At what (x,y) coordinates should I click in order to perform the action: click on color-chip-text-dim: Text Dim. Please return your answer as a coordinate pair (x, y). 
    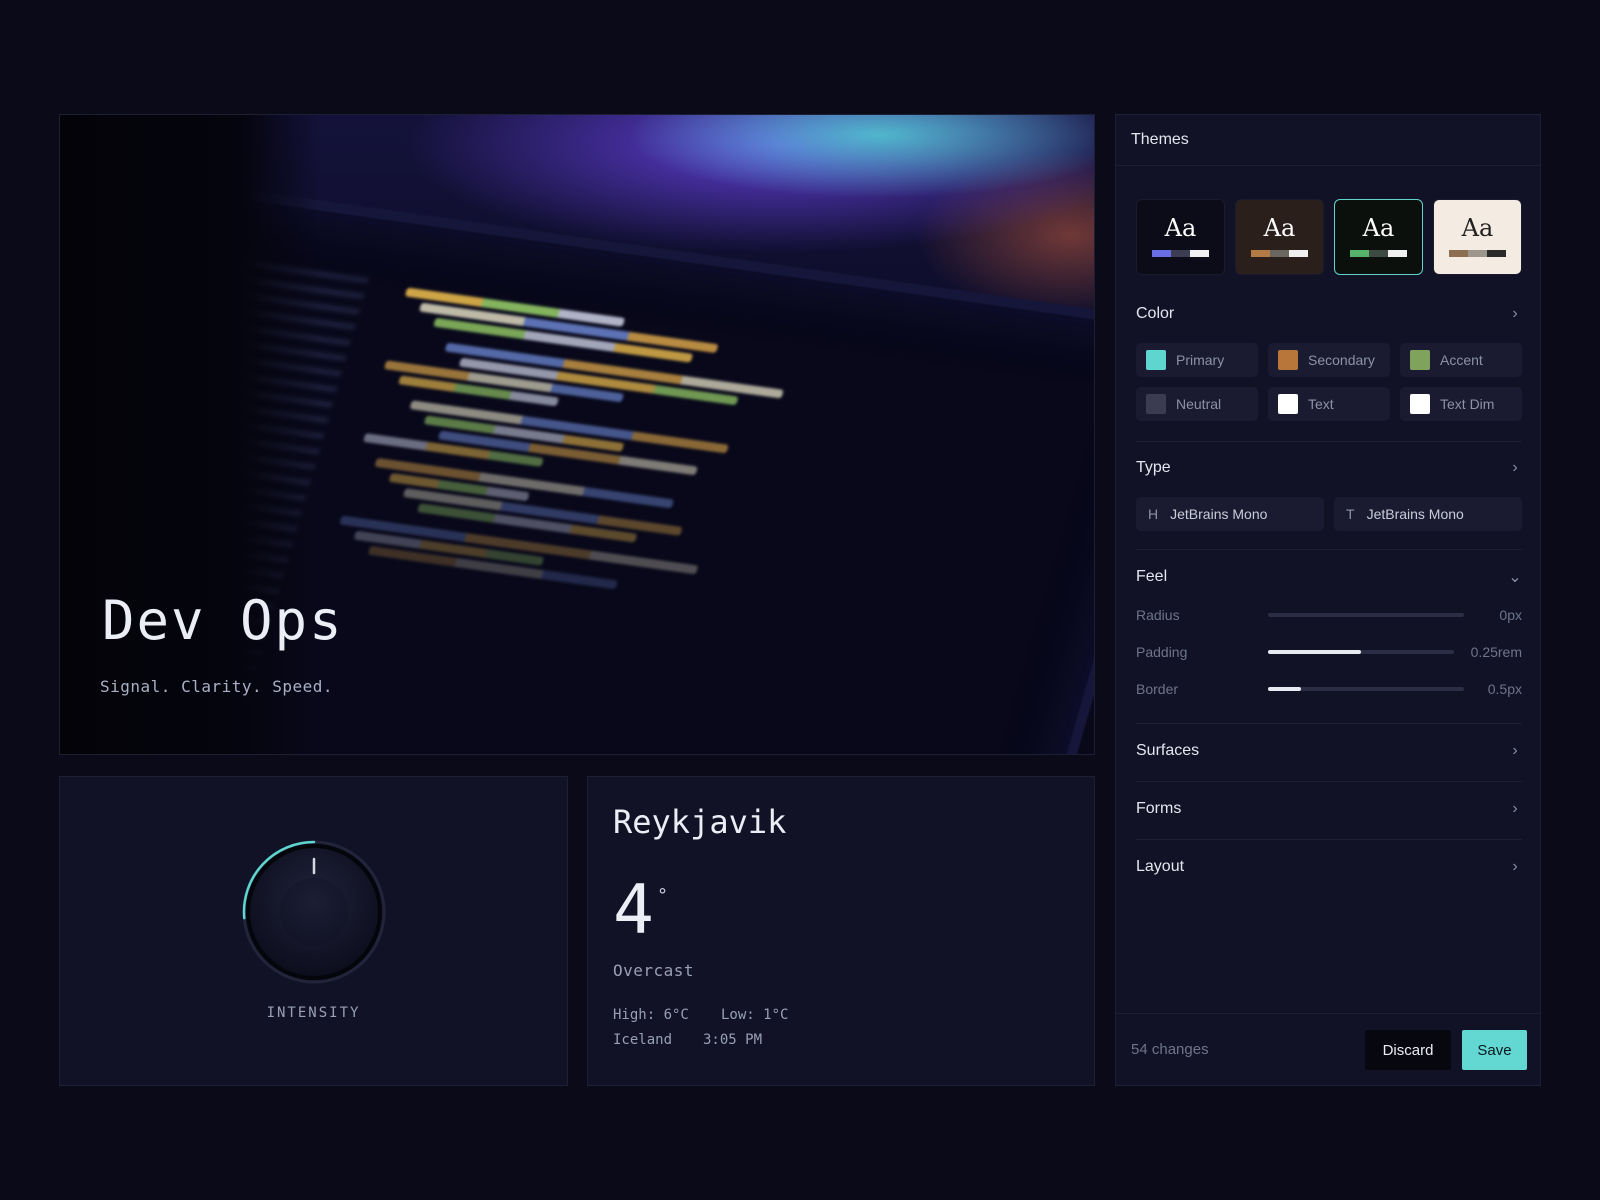
    Looking at the image, I should click on (1461, 404).